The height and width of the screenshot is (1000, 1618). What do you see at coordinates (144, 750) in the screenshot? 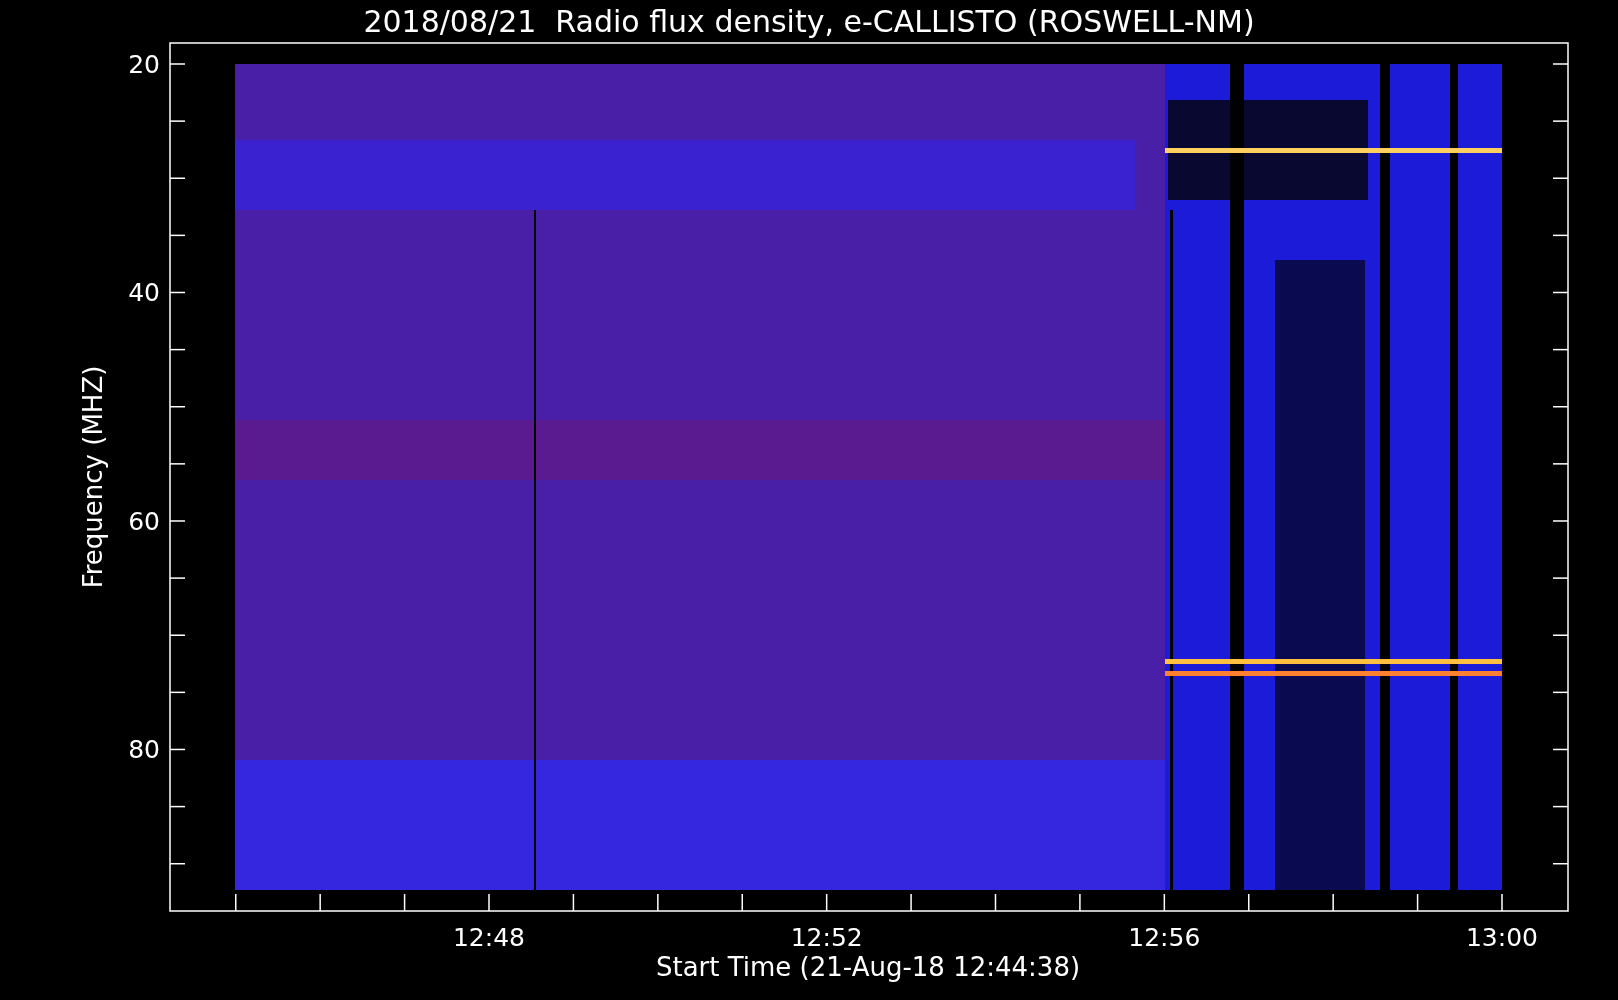
I see `y-tick-label: 80` at bounding box center [144, 750].